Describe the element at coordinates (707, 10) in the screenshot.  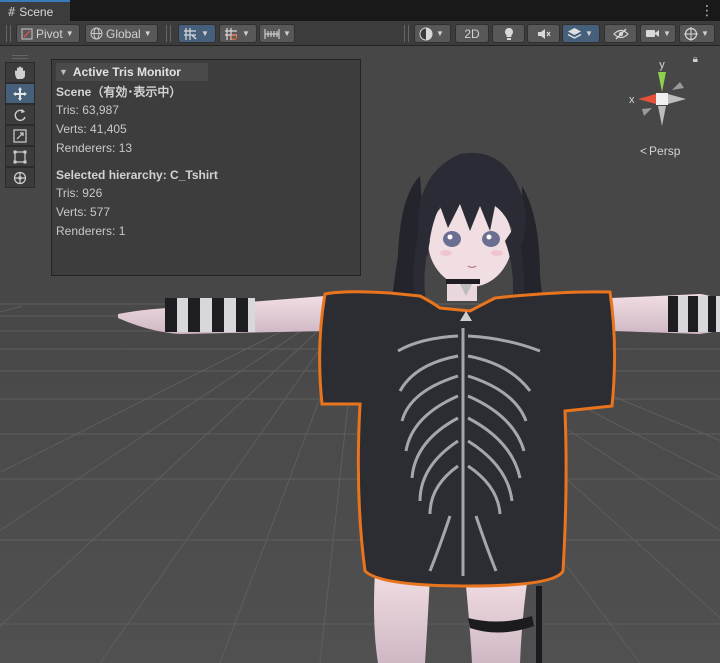
I see `more-options-icon: ⋮` at that location.